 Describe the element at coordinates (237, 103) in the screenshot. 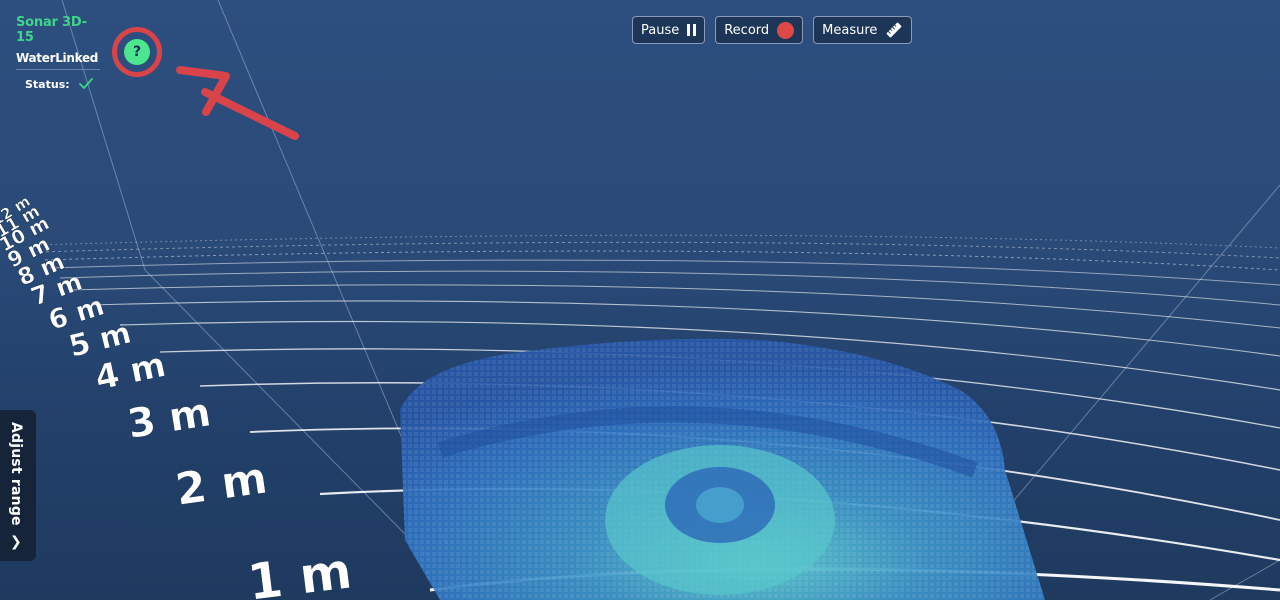

I see `annotation-arrow` at that location.